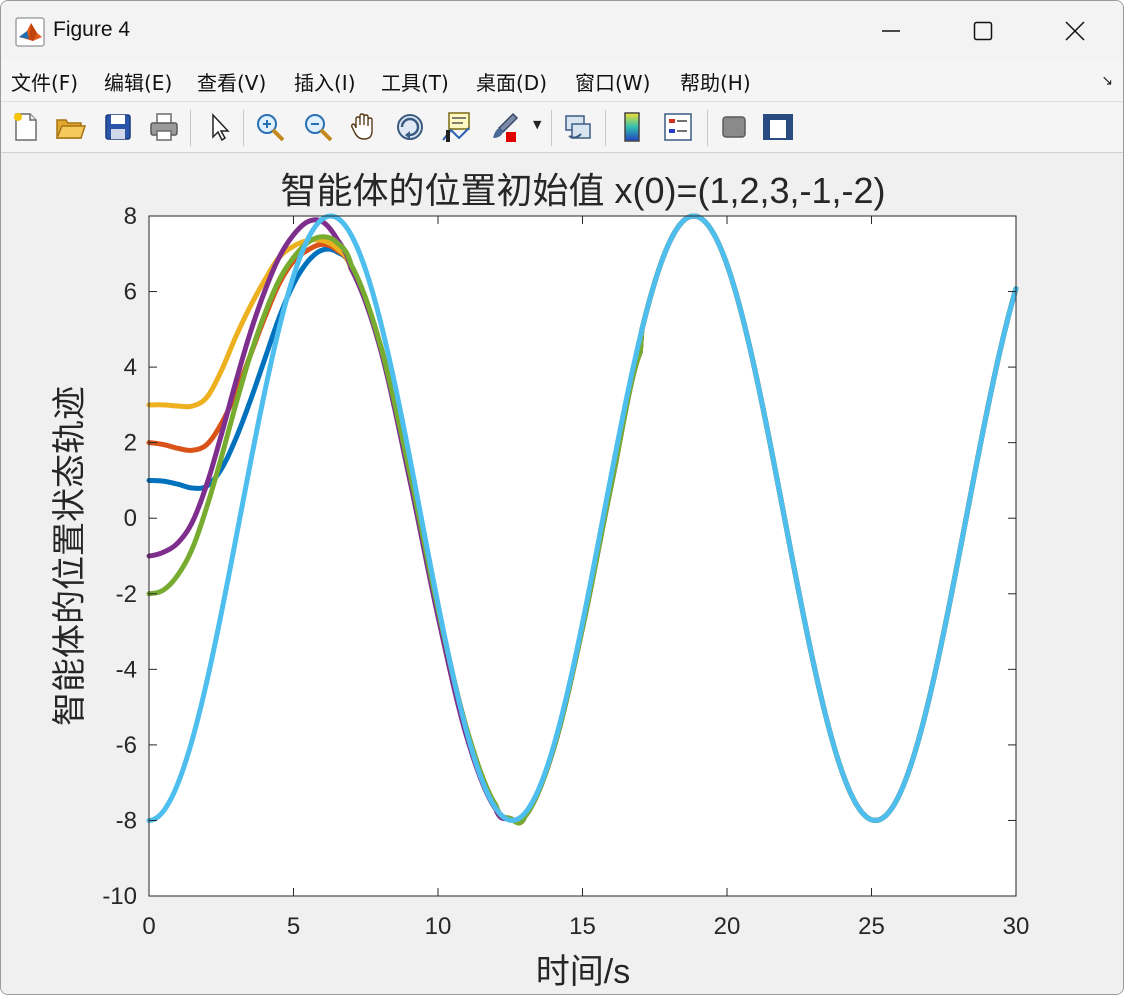 The image size is (1124, 995). What do you see at coordinates (578, 127) in the screenshot?
I see `link-plot-icon` at bounding box center [578, 127].